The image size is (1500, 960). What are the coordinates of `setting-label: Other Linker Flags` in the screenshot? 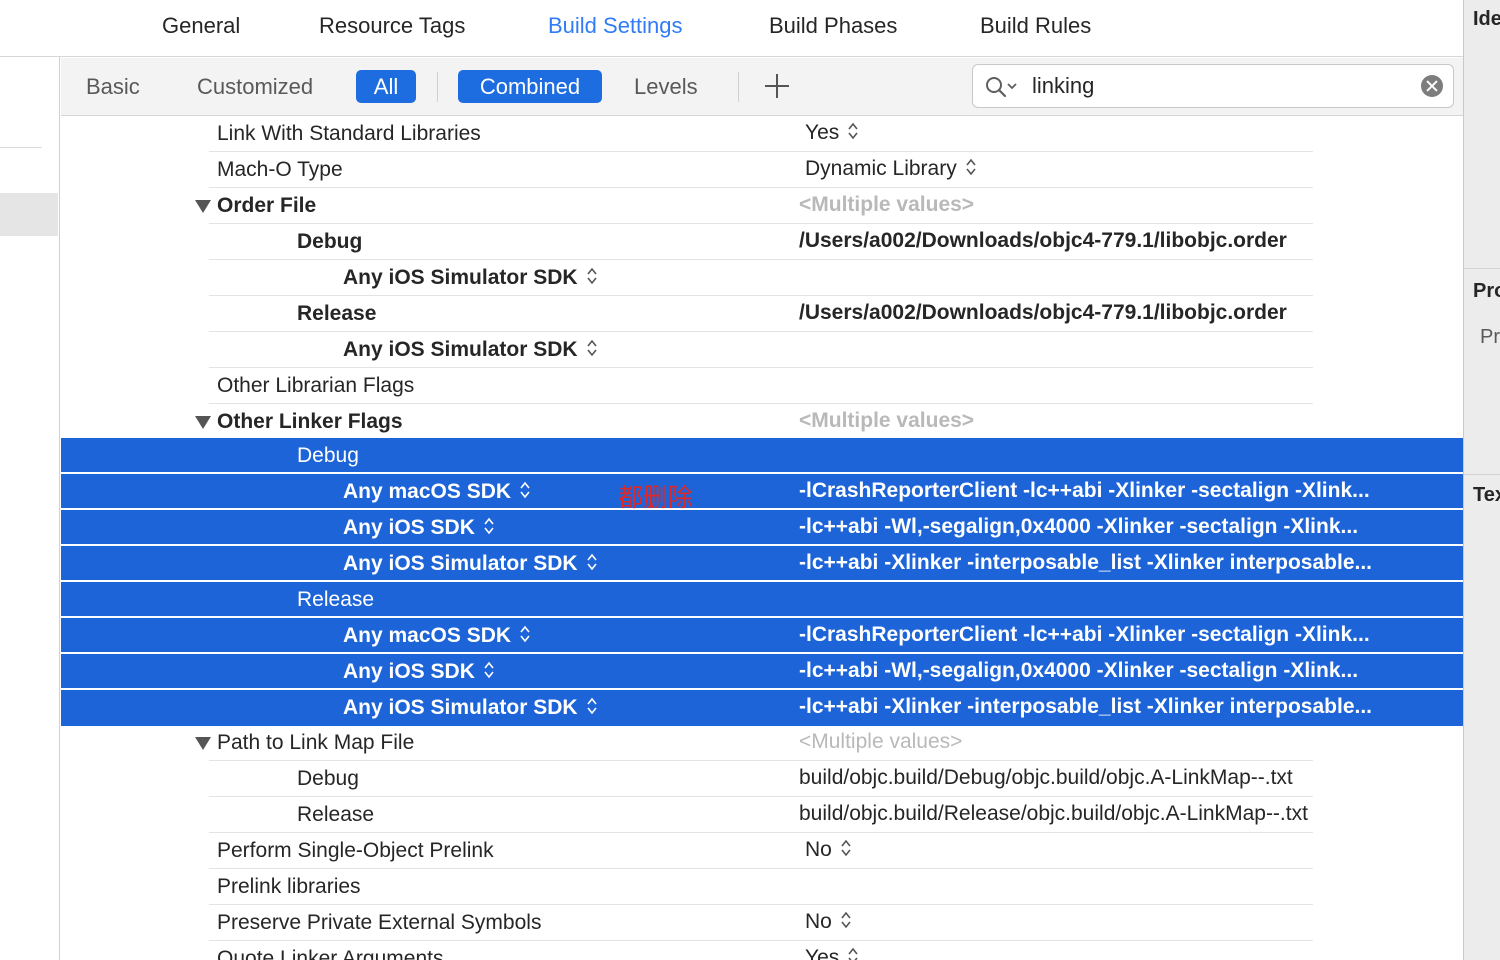 It's located at (310, 421).